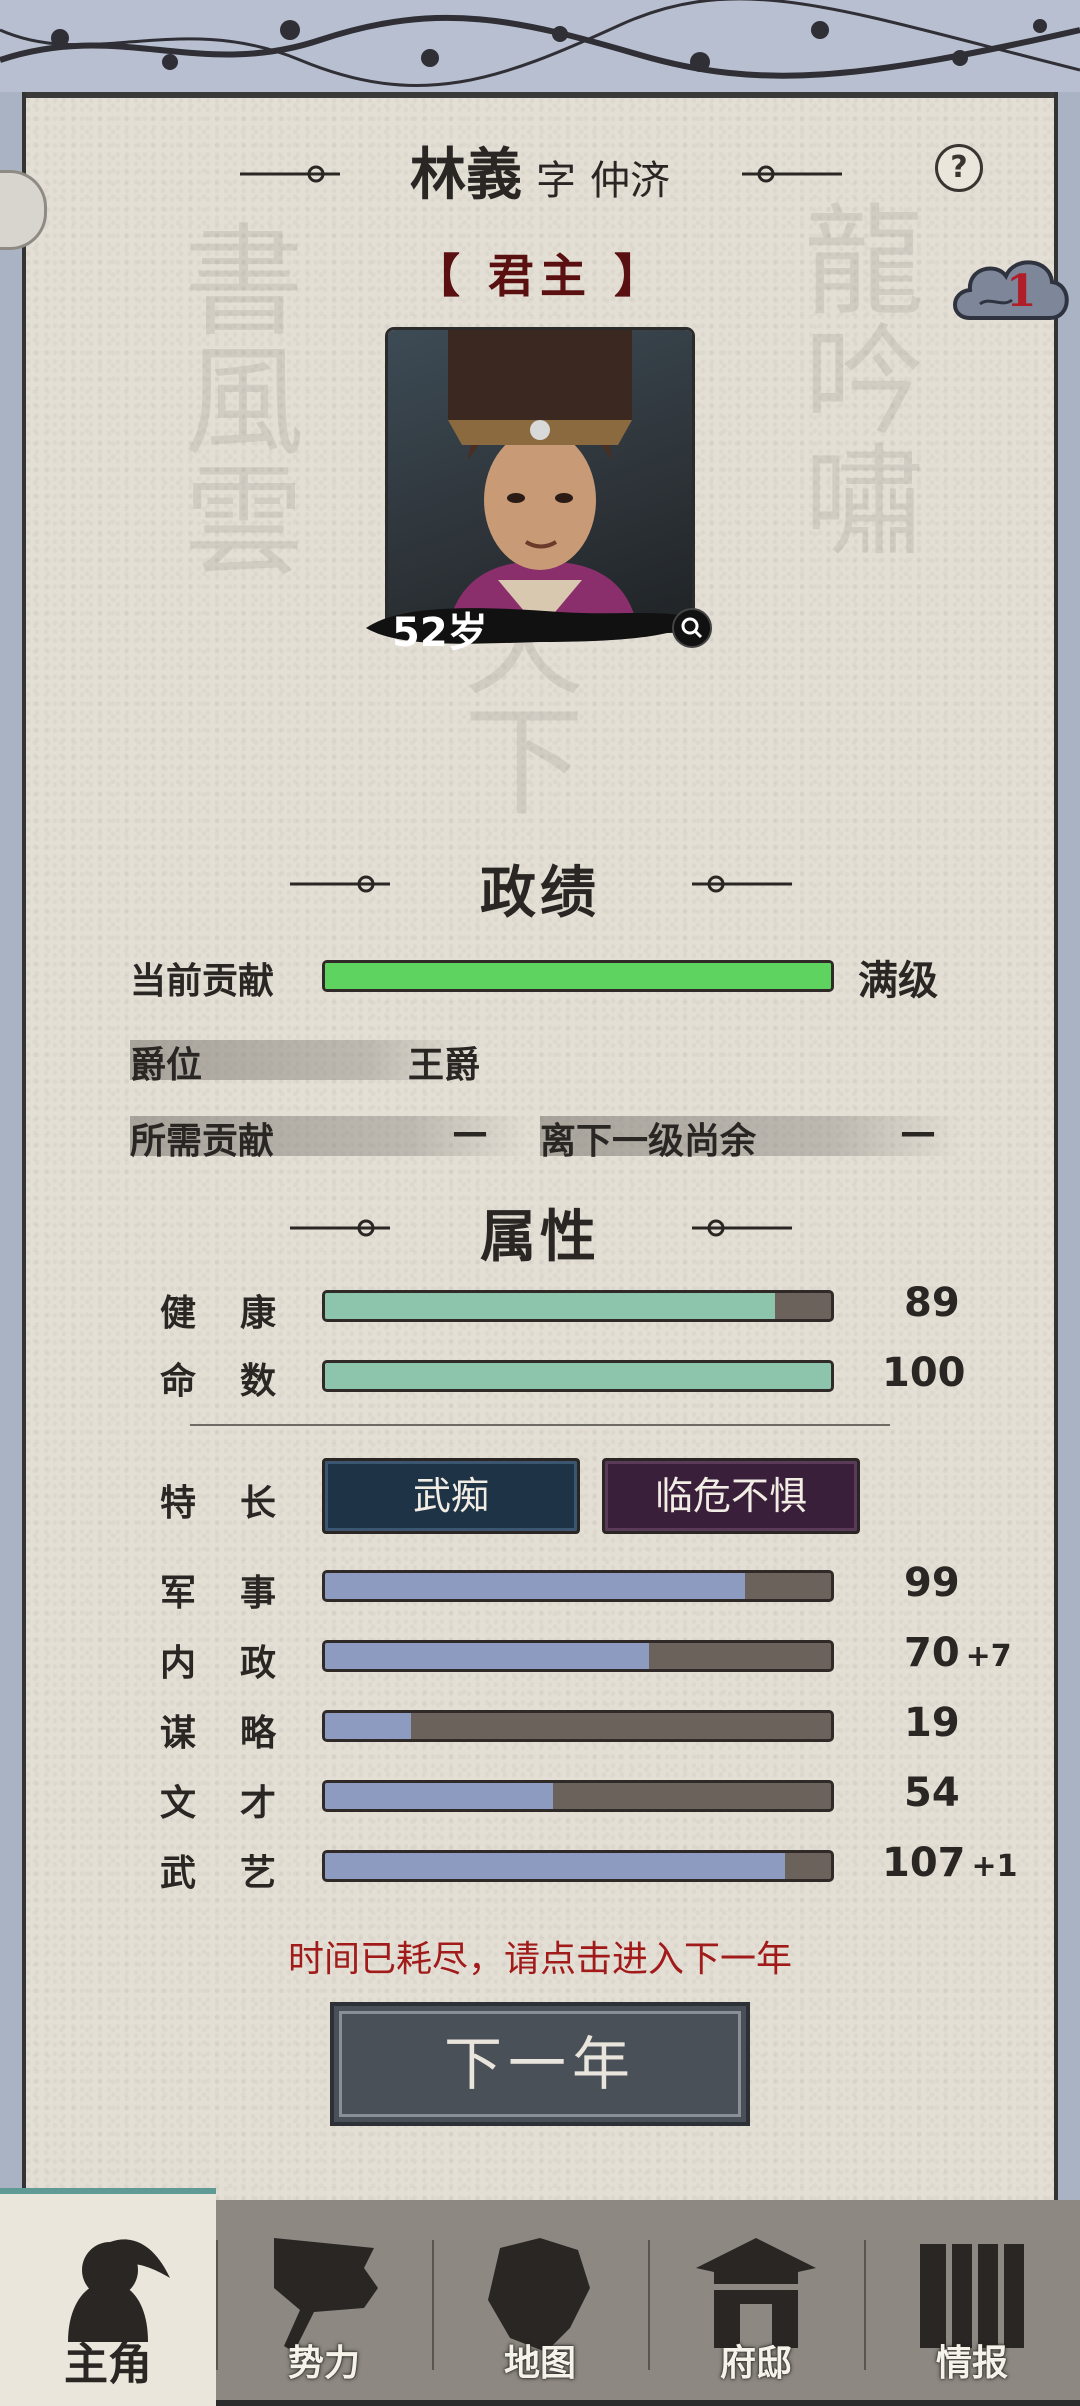 Image resolution: width=1080 pixels, height=2406 pixels. Describe the element at coordinates (466, 175) in the screenshot. I see `character-name: 林義` at that location.